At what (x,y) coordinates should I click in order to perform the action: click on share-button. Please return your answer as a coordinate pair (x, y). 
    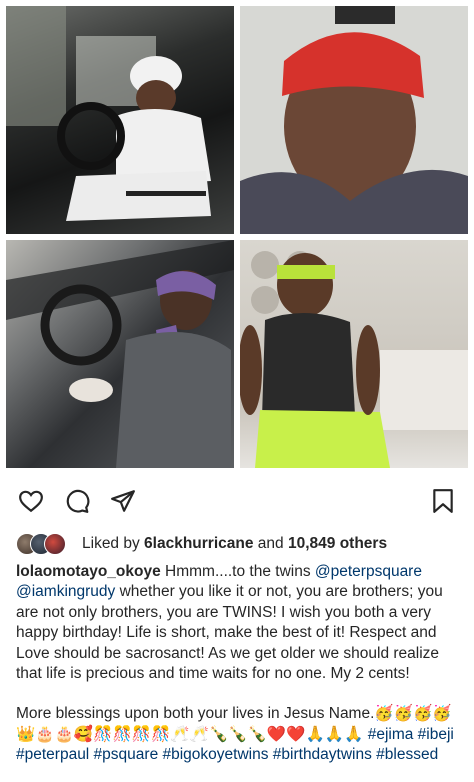
    Looking at the image, I should click on (123, 501).